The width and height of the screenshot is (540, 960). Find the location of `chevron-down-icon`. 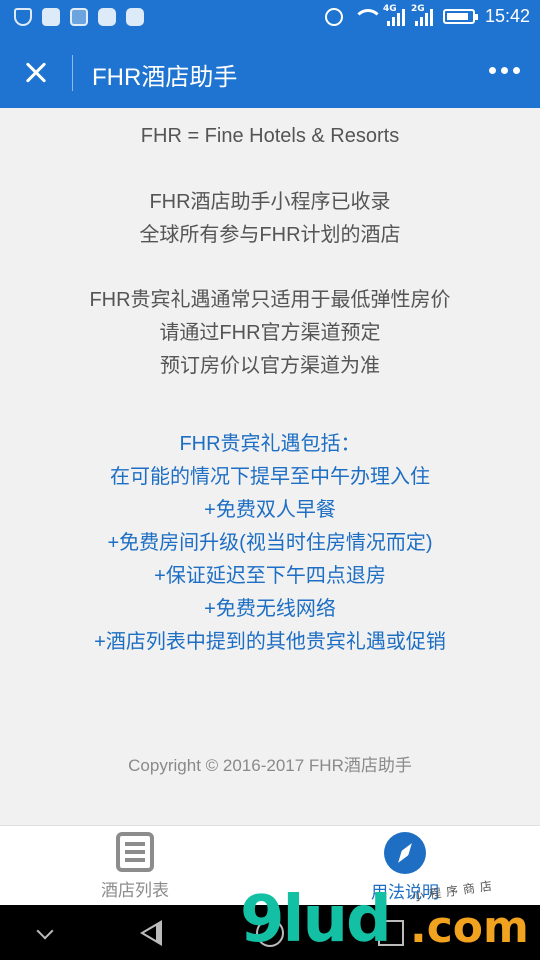

chevron-down-icon is located at coordinates (45, 932).